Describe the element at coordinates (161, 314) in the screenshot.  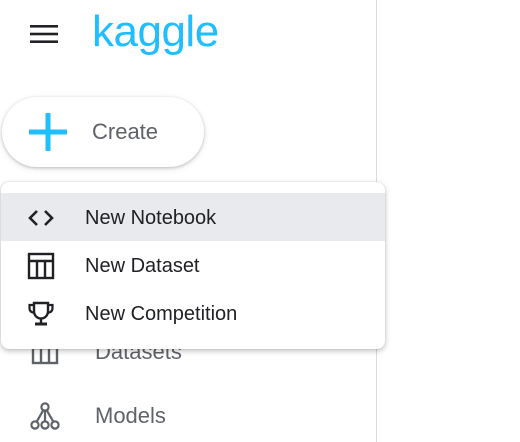
I see `menu-item-label: New Competition` at that location.